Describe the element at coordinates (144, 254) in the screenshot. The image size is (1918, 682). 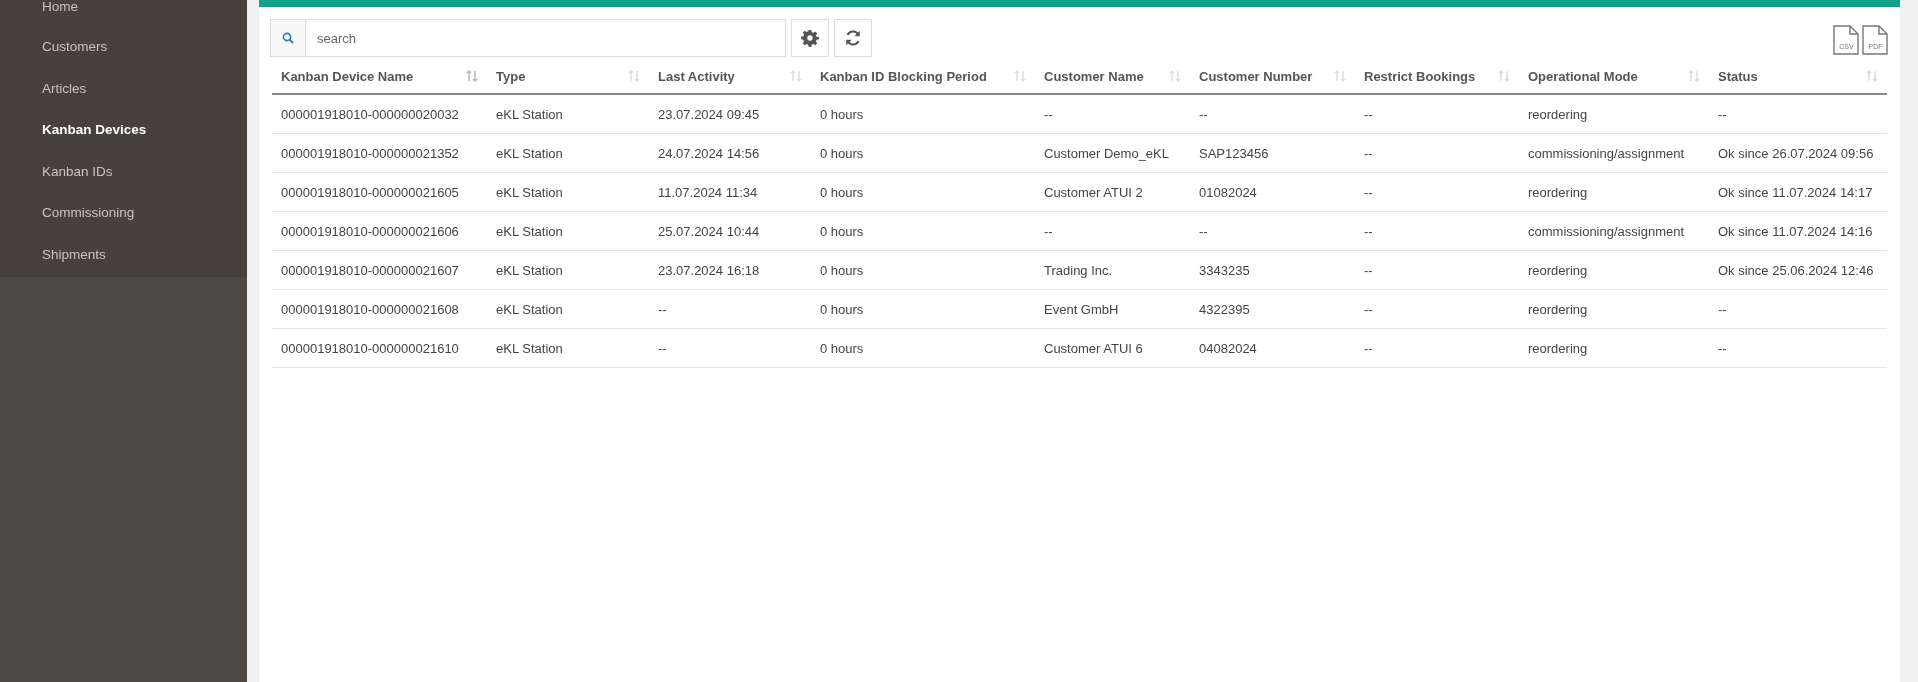
I see `sidebar-item: Shipments` at that location.